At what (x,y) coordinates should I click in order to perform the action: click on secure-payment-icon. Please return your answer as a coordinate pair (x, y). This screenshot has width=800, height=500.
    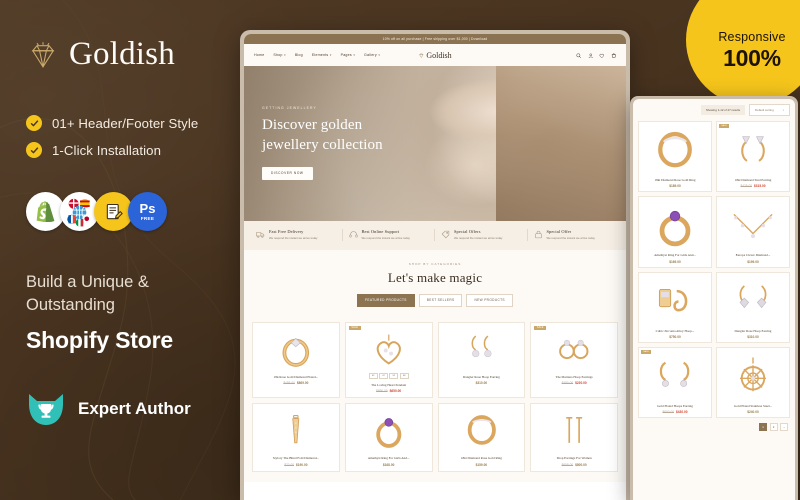
    Looking at the image, I should click on (538, 234).